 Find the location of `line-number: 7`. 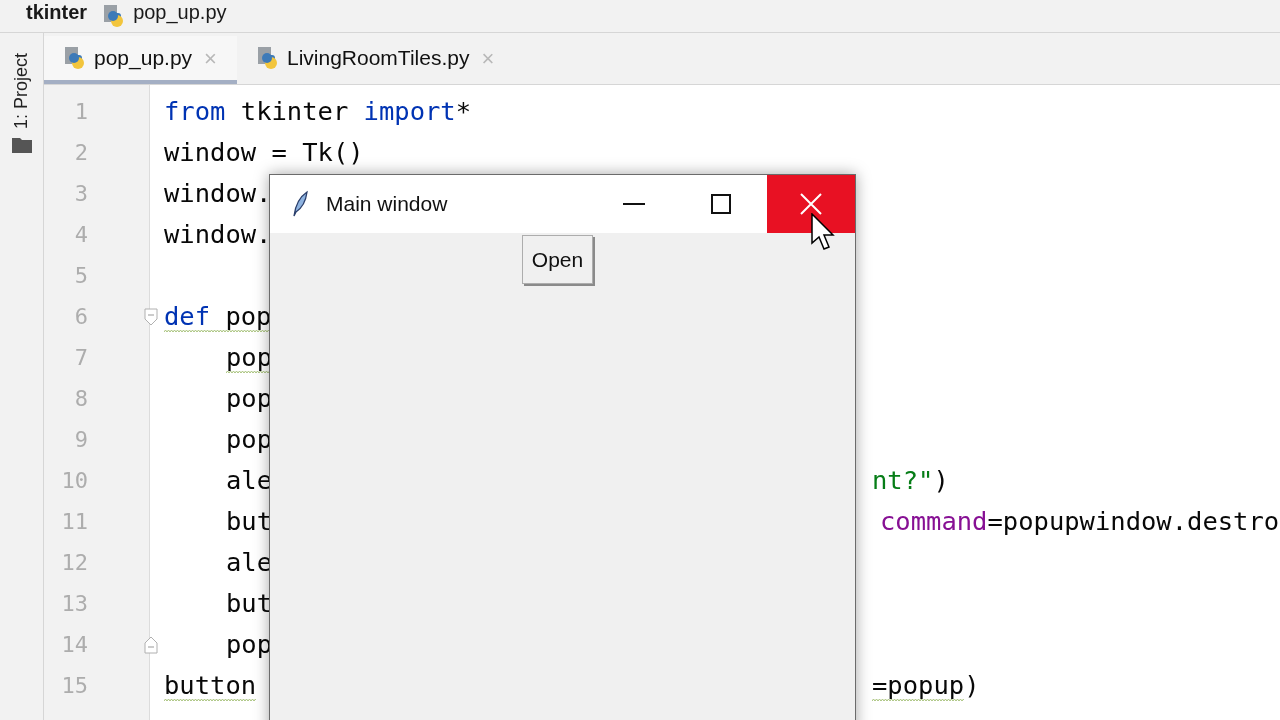

line-number: 7 is located at coordinates (80, 358).